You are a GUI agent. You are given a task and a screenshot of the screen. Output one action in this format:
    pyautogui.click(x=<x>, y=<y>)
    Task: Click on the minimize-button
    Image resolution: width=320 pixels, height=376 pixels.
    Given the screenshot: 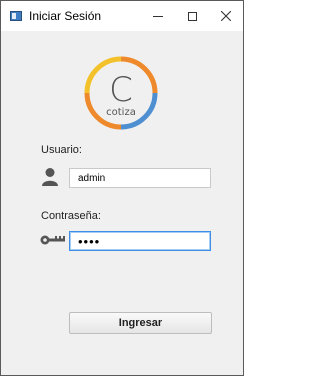 What is the action you would take?
    pyautogui.click(x=158, y=16)
    